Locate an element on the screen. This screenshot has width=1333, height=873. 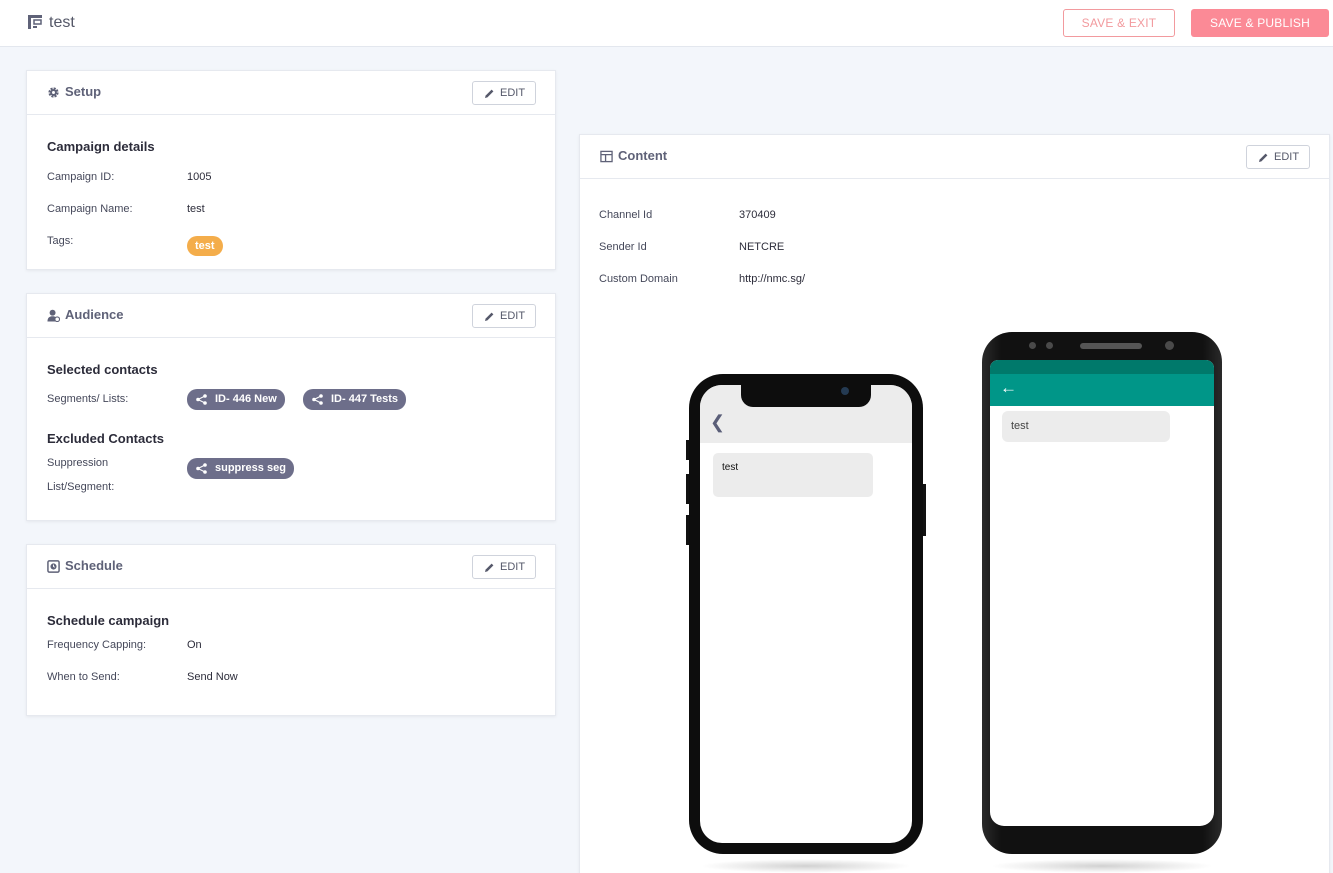
custom-domain-label: Custom Domain is located at coordinates (638, 279).